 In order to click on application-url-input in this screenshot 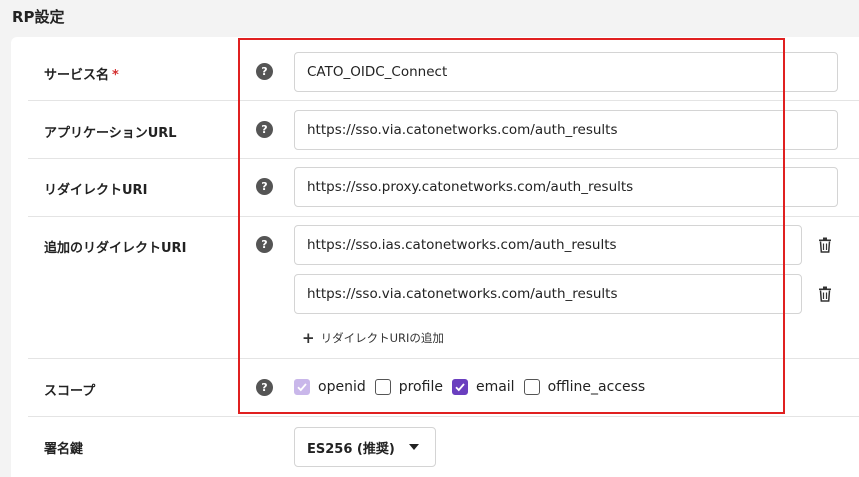, I will do `click(566, 130)`.